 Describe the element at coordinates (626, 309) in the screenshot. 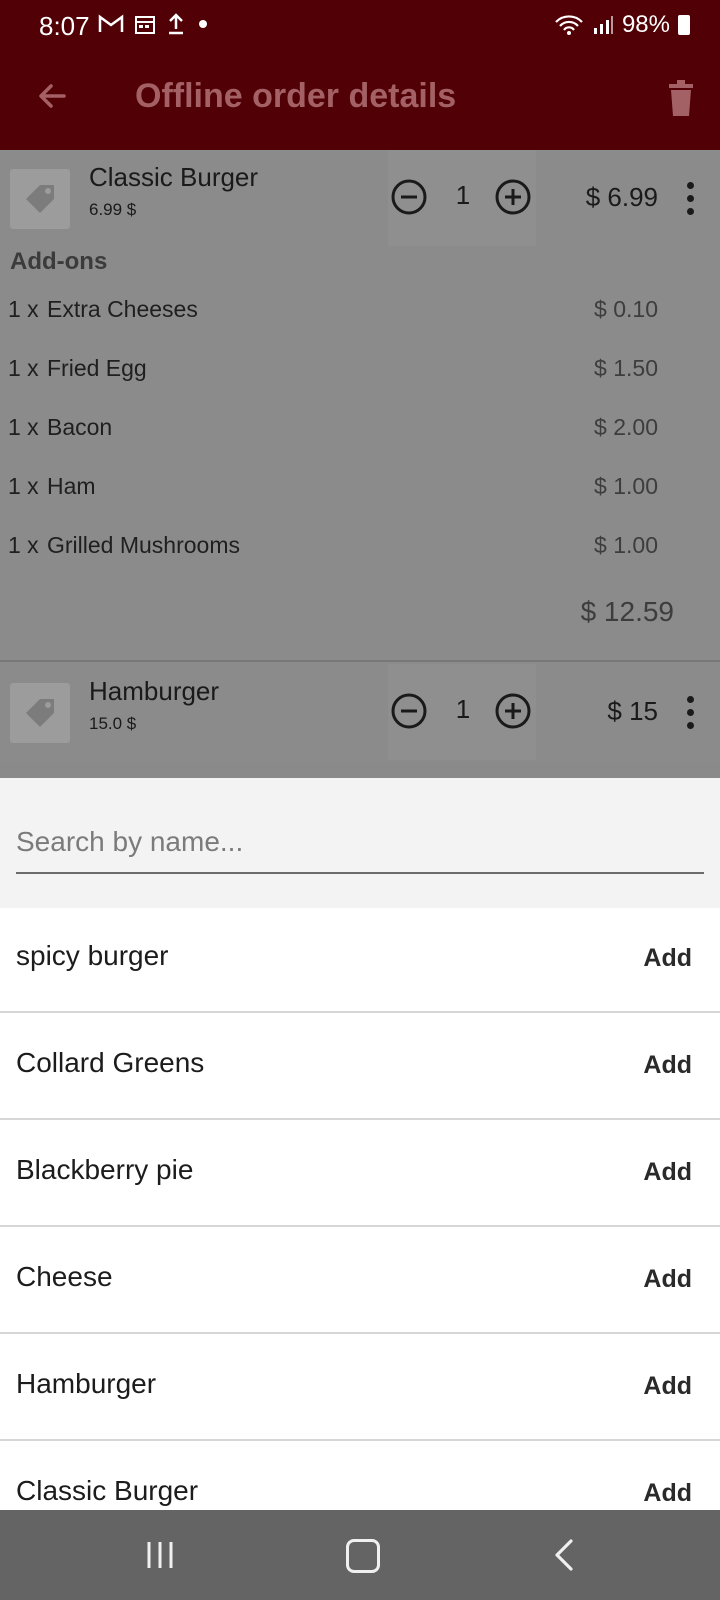

I see `addon-price: $ 0.10` at that location.